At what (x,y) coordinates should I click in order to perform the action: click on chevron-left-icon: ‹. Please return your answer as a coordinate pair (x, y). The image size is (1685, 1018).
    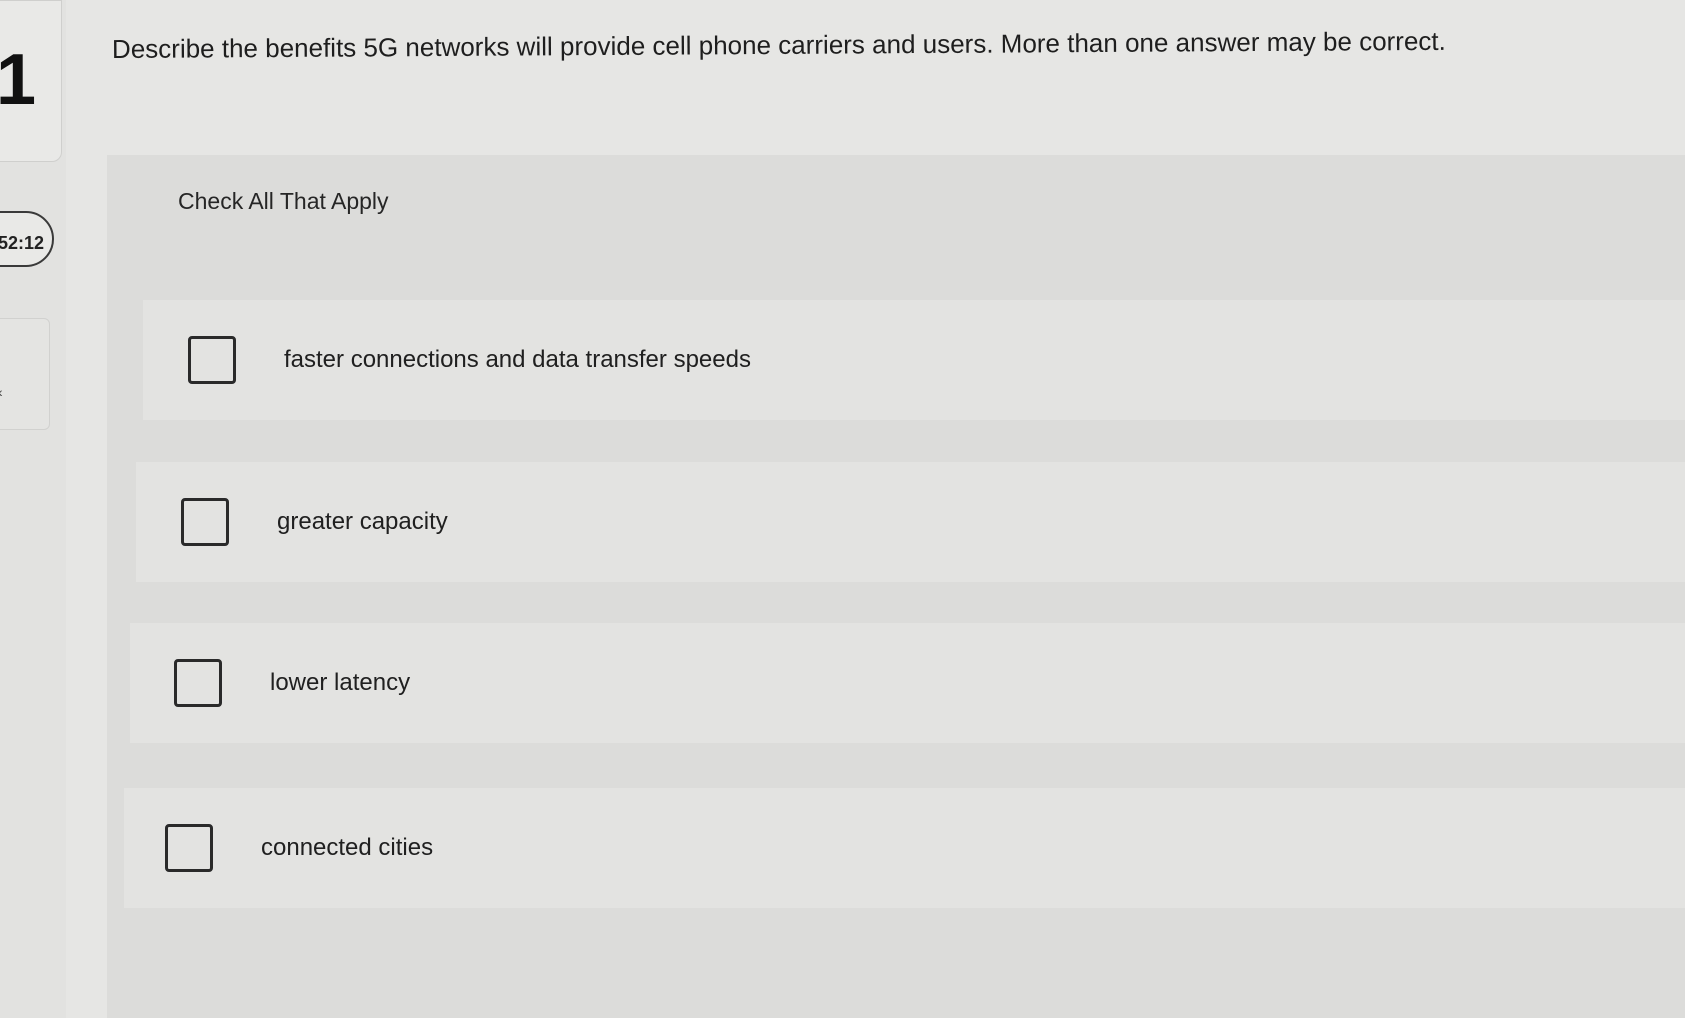
    Looking at the image, I should click on (1, 392).